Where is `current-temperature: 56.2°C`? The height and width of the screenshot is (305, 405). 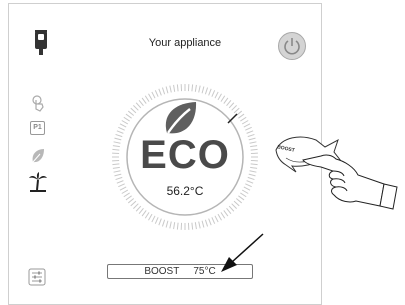 current-temperature: 56.2°C is located at coordinates (185, 191).